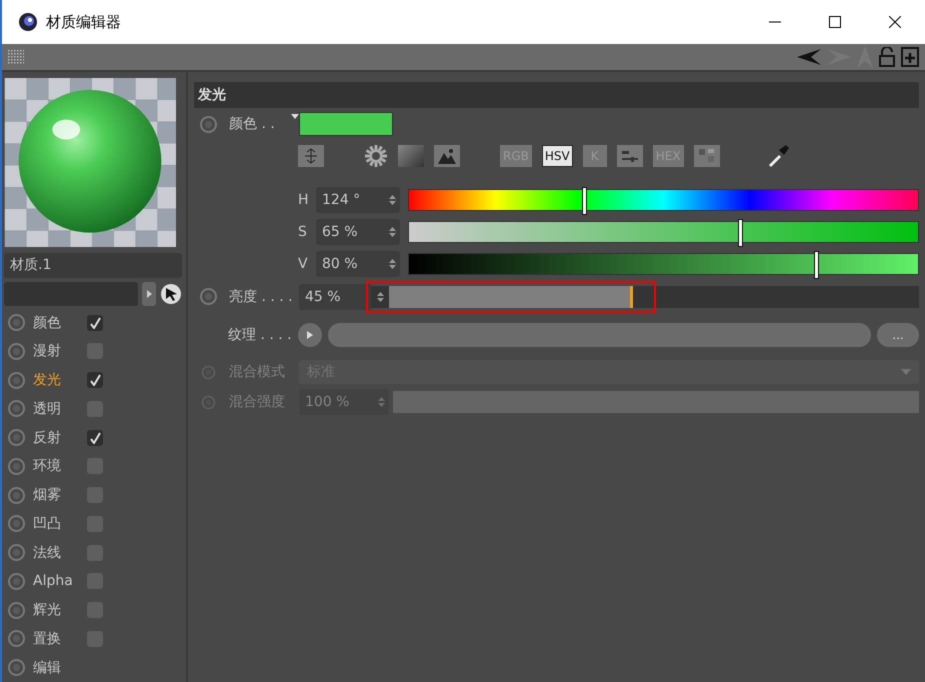  Describe the element at coordinates (887, 57) in the screenshot. I see `lock-icon` at that location.